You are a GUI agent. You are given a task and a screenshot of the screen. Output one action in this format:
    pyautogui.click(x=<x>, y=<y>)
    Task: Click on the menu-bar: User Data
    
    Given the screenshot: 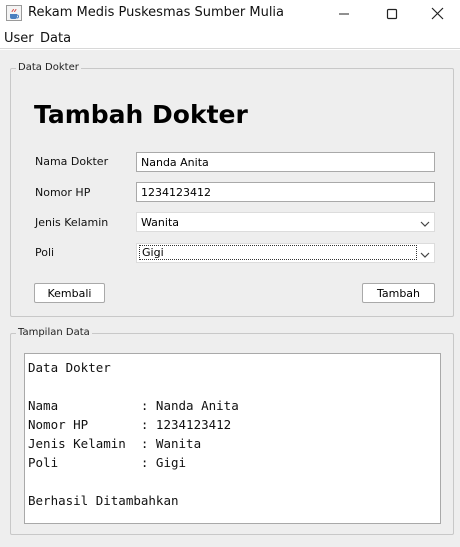 What is the action you would take?
    pyautogui.click(x=230, y=39)
    